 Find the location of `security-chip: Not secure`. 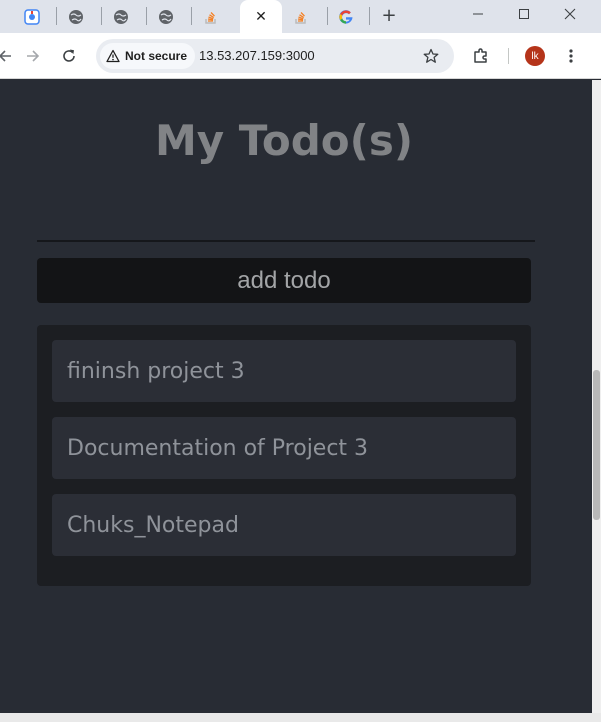

security-chip: Not secure is located at coordinates (148, 56).